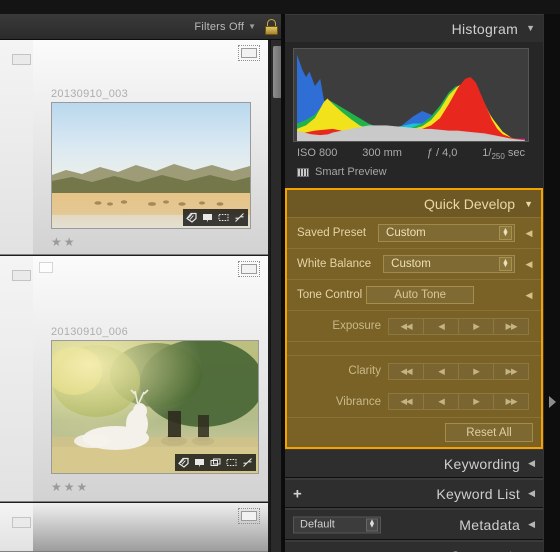  Describe the element at coordinates (476, 371) in the screenshot. I see `clarity-increase-small: ▶` at that location.